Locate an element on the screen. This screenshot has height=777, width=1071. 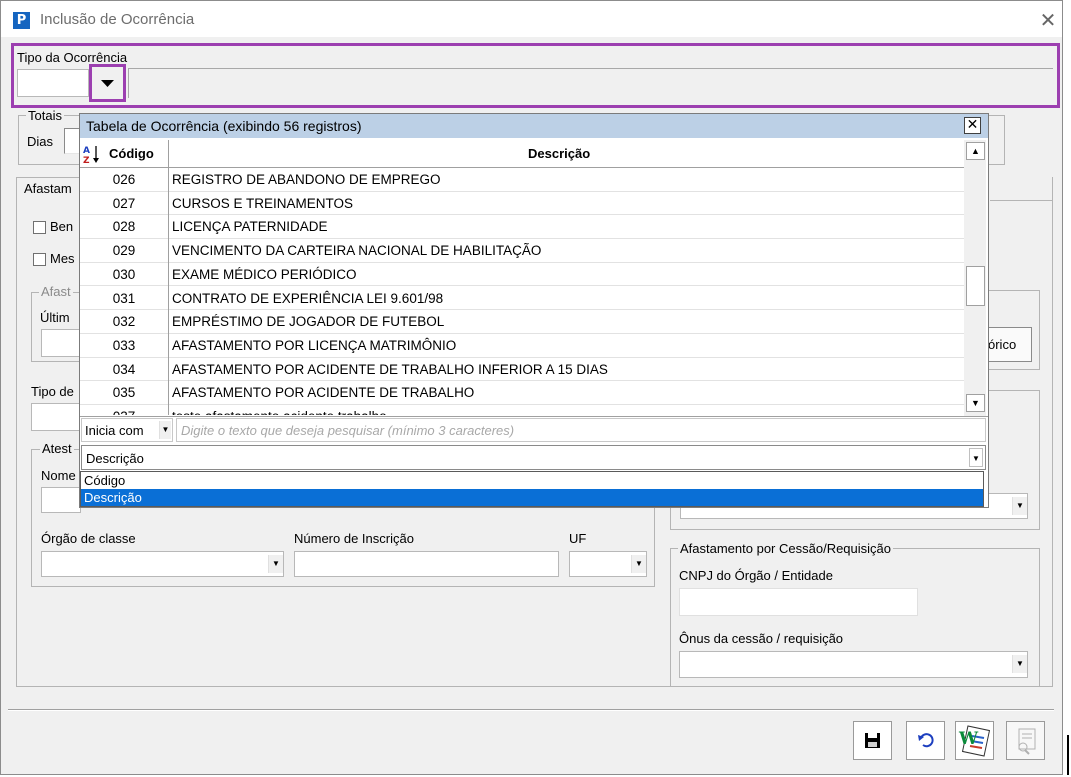
table-row: 035 AFASTAMENTO POR ACIDENTE DE TRABALHO is located at coordinates (522, 393).